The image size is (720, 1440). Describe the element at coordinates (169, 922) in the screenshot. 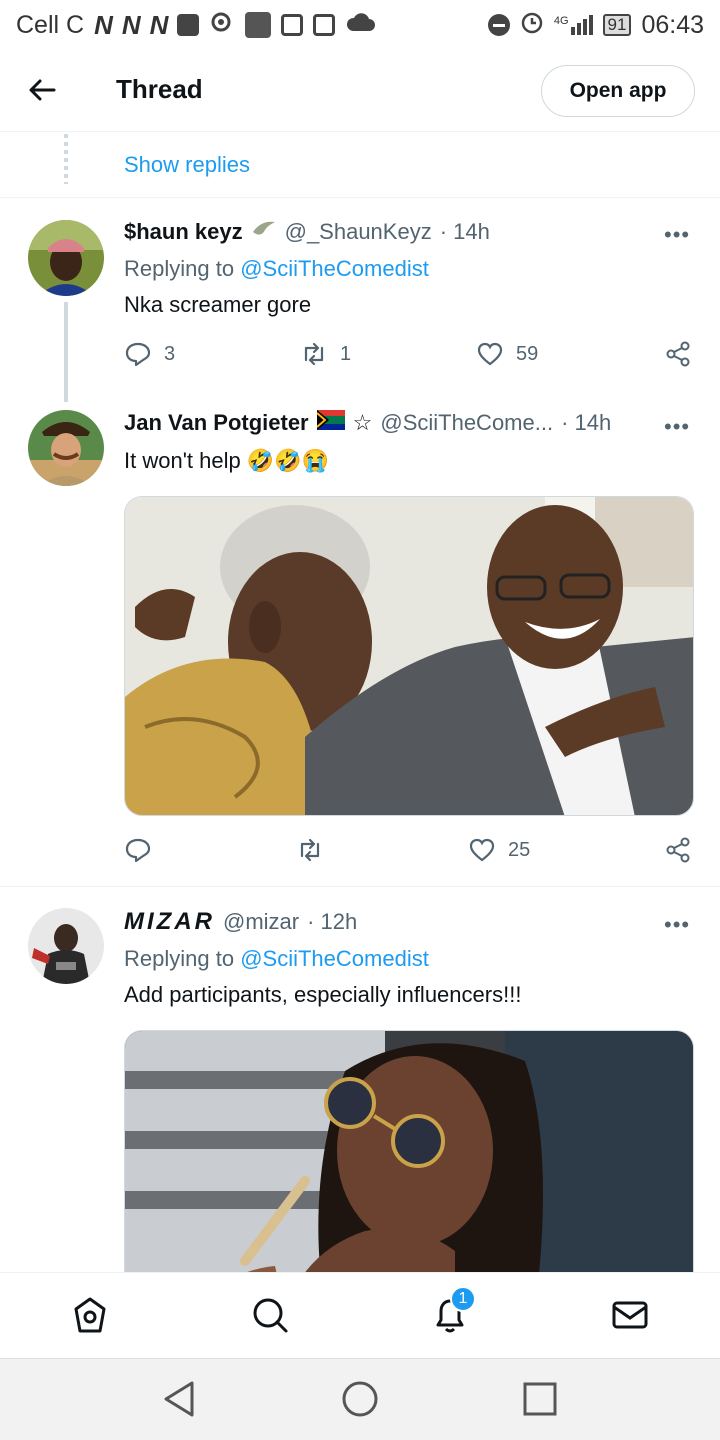

I see `display-name: MIZAR` at that location.